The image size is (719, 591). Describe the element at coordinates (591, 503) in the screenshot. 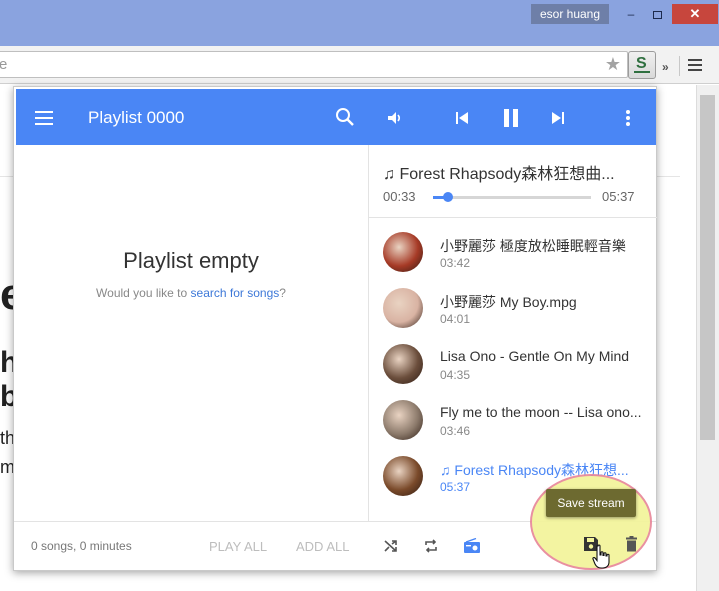

I see `save-stream-tooltip: Save stream` at that location.